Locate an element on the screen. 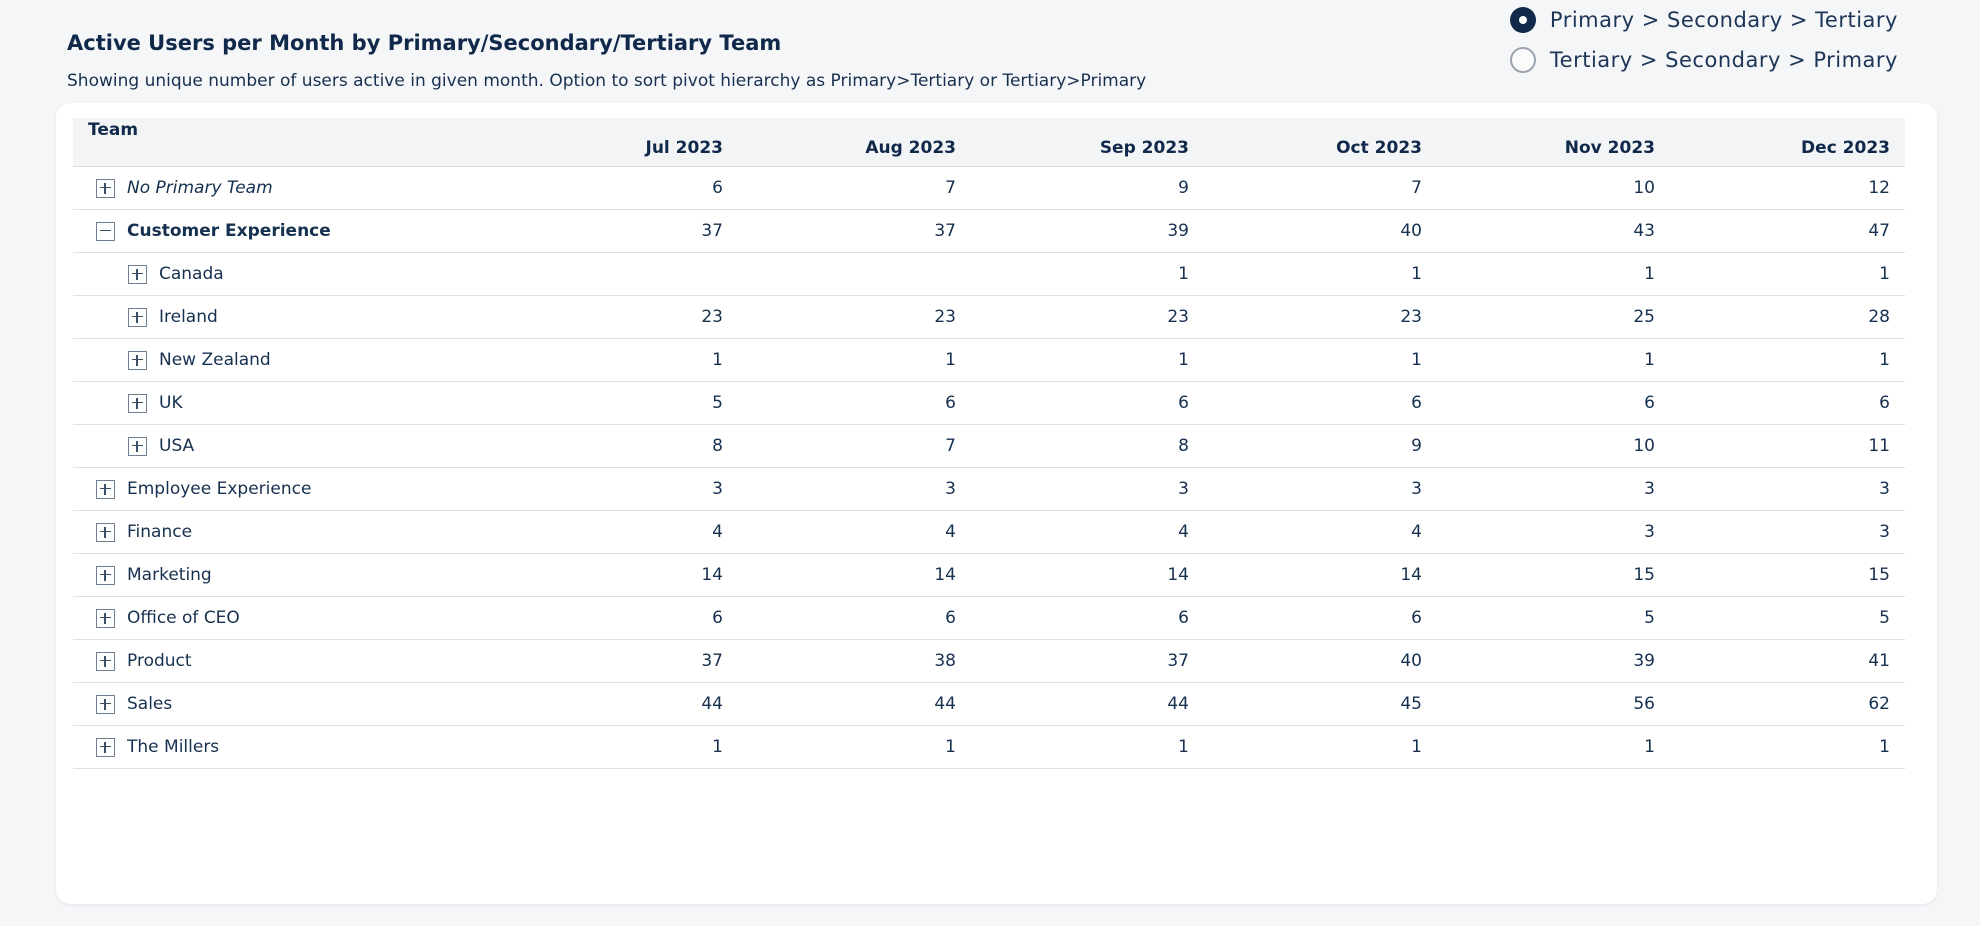 This screenshot has width=1980, height=926. value-cell: 45 is located at coordinates (1320, 704).